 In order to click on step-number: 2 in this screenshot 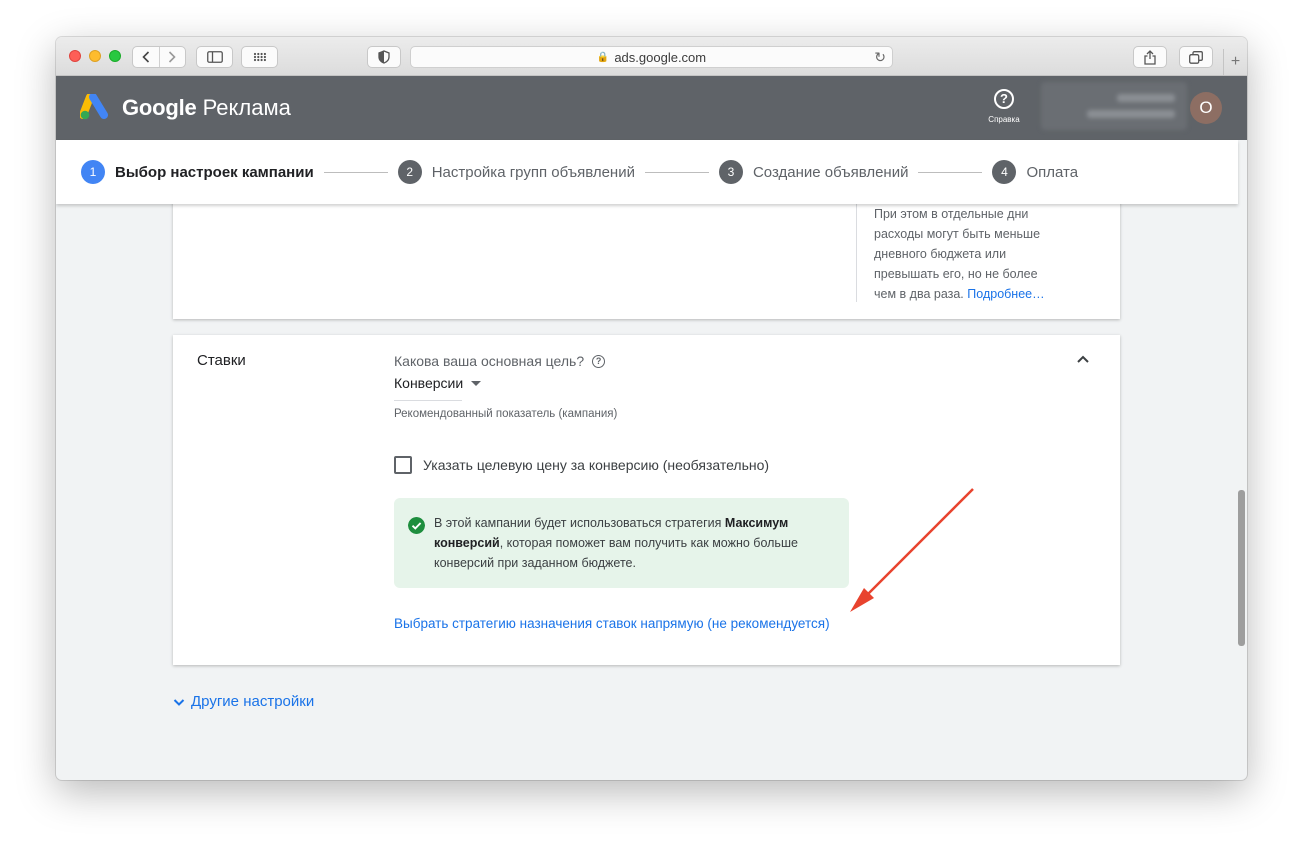, I will do `click(409, 172)`.